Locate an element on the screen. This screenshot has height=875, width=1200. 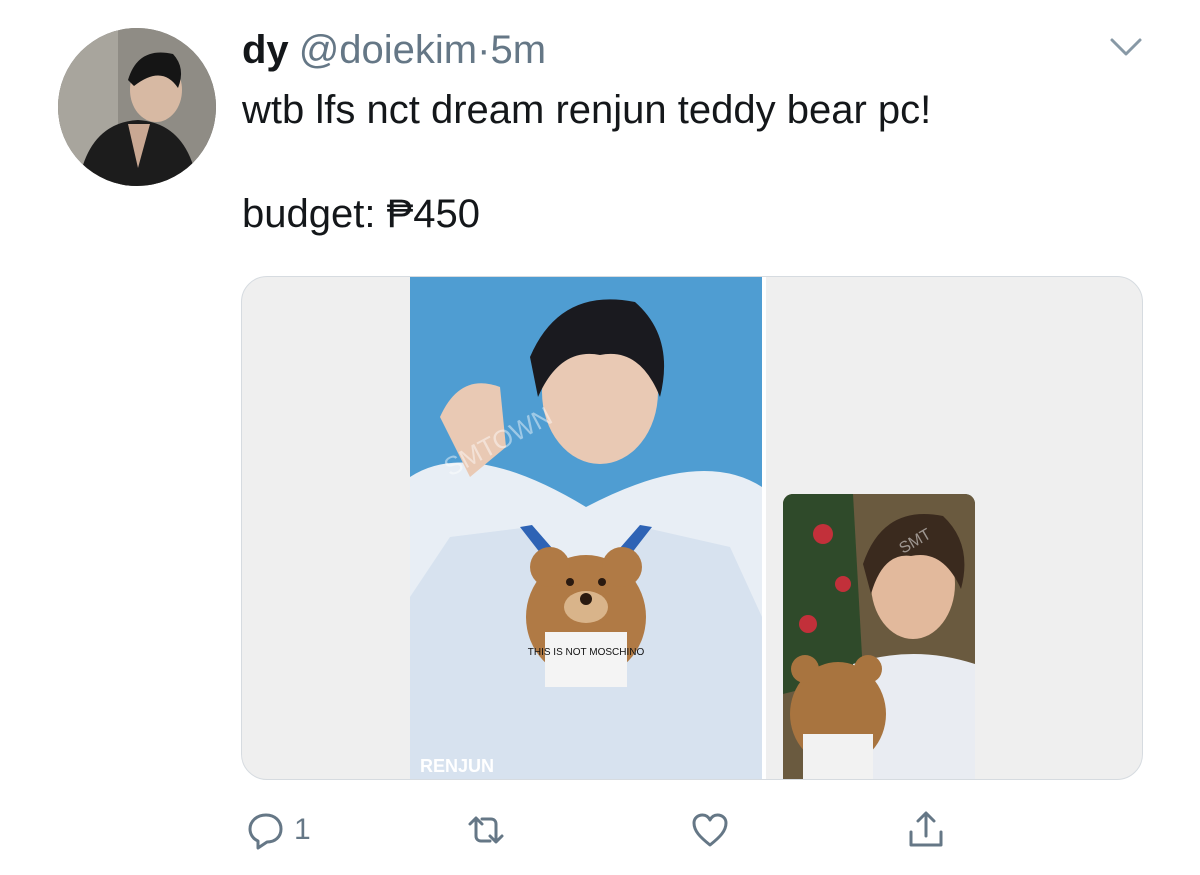
like-button is located at coordinates (714, 830).